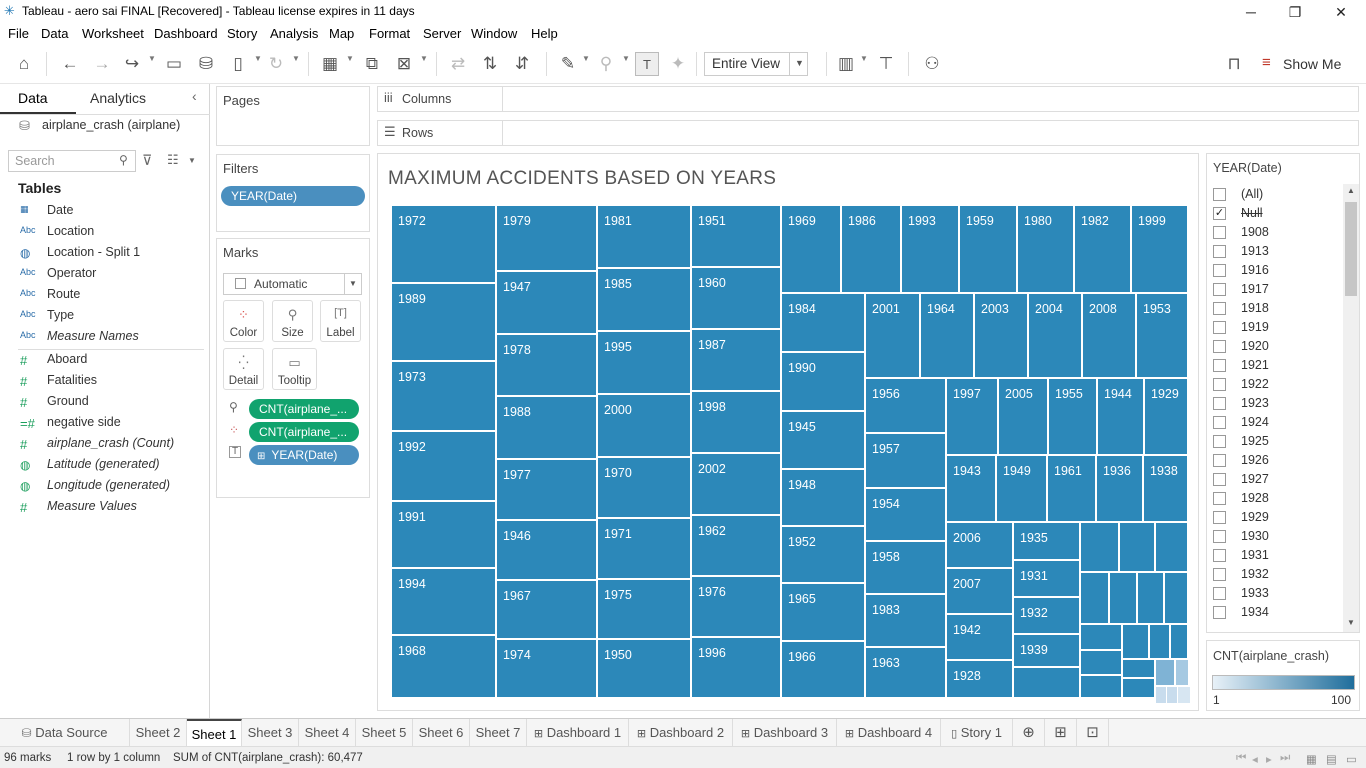 This screenshot has width=1366, height=768. What do you see at coordinates (644, 299) in the screenshot?
I see `treemap-cell: 1985` at bounding box center [644, 299].